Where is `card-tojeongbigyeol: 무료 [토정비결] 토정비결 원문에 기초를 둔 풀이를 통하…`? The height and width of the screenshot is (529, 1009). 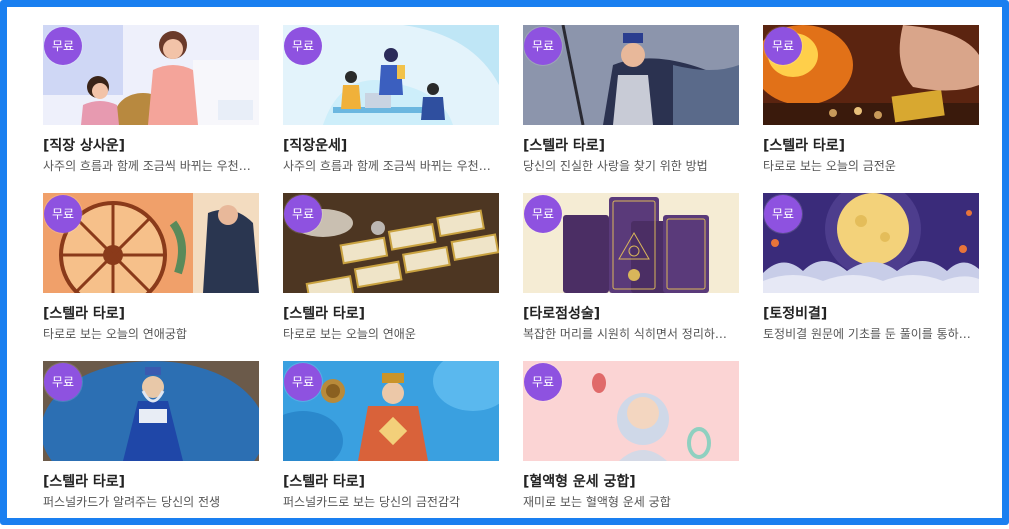 card-tojeongbigyeol: 무료 [토정비결] 토정비결 원문에 기초를 둔 풀이를 통하… is located at coordinates (871, 277).